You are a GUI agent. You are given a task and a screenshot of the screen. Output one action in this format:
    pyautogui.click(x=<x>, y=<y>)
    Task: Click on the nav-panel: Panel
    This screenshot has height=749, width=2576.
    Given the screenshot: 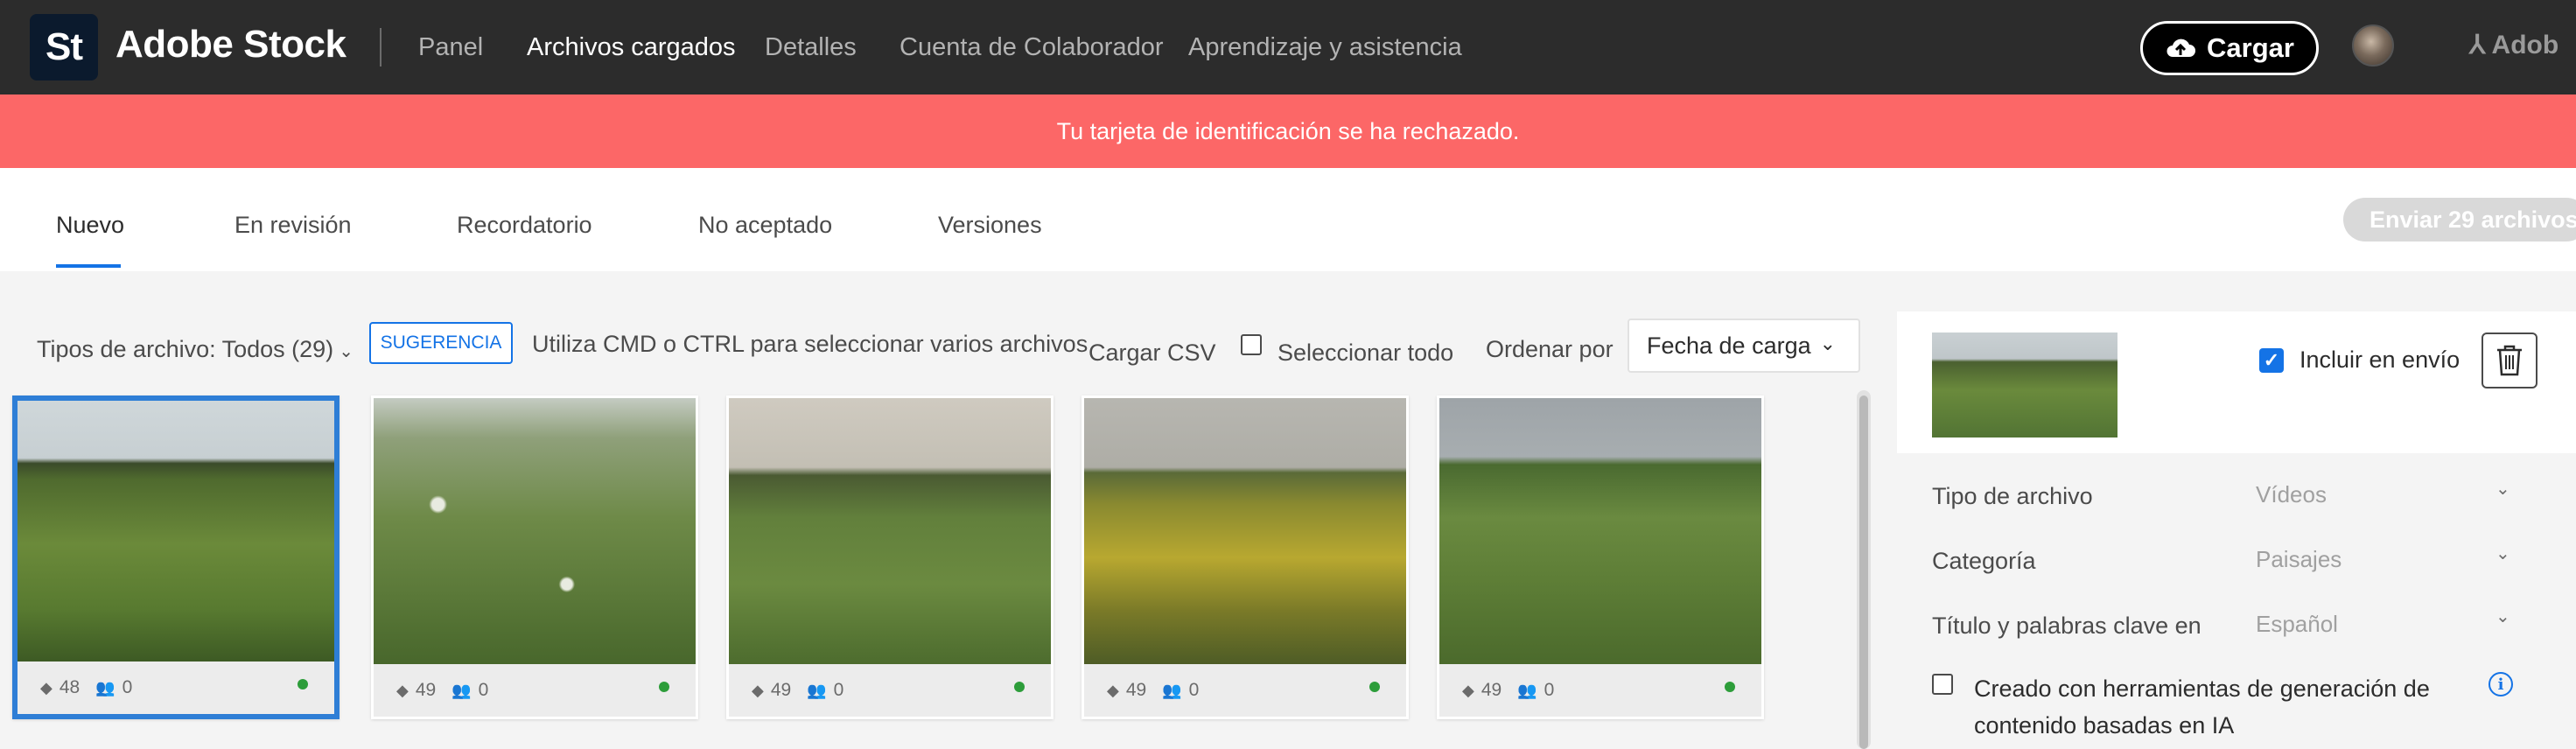 What is the action you would take?
    pyautogui.click(x=450, y=47)
    